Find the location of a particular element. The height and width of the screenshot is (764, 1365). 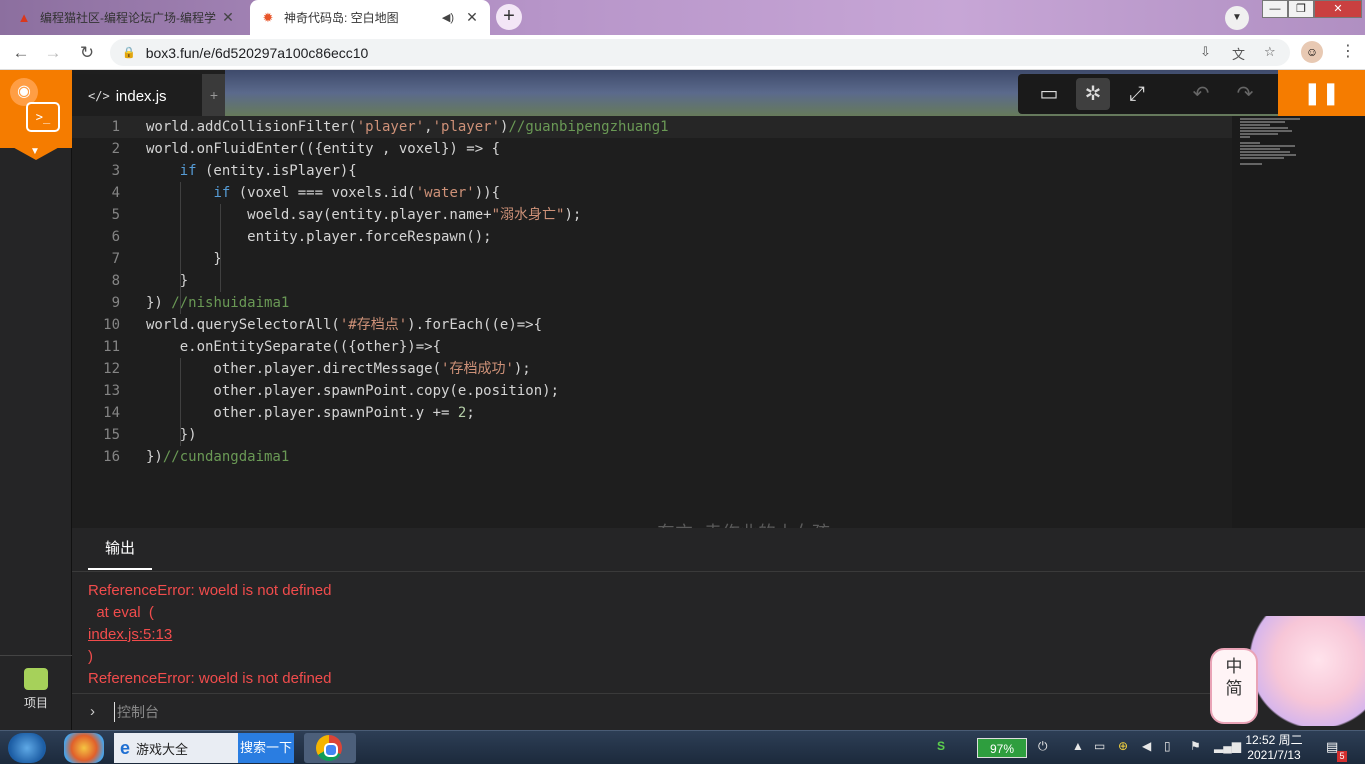

ie-taskbar-button: e 游戏大全 is located at coordinates (176, 748).